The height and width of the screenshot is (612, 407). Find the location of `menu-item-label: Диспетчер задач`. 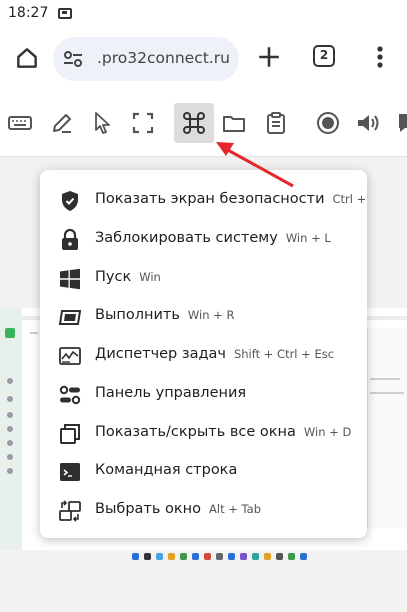

menu-item-label: Диспетчер задач is located at coordinates (160, 354).